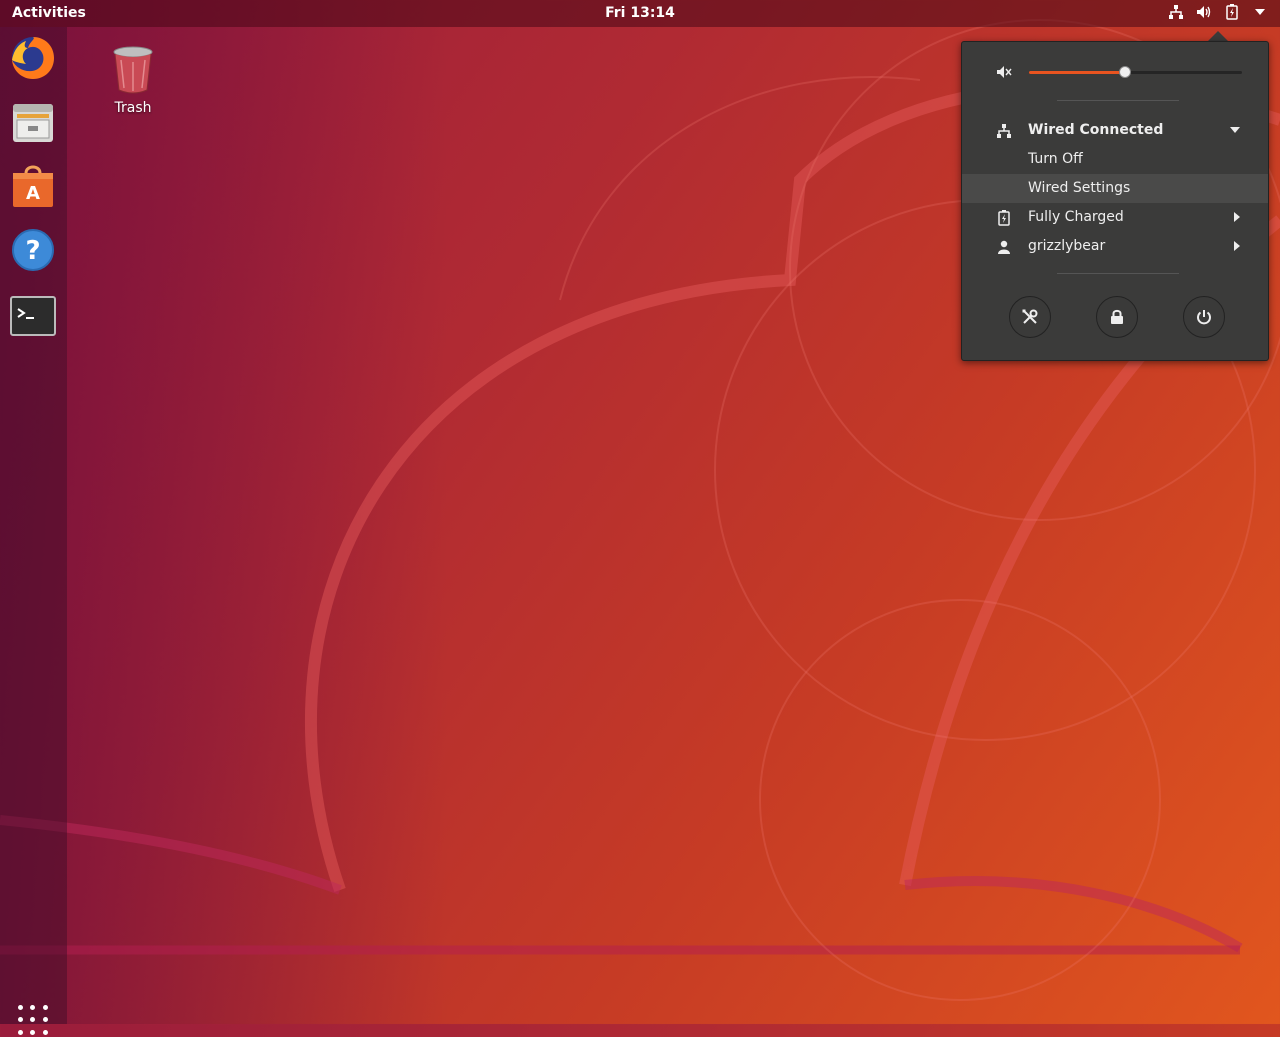 The width and height of the screenshot is (1280, 1037). What do you see at coordinates (1115, 188) in the screenshot?
I see `wired-settings-item: Wired Settings` at bounding box center [1115, 188].